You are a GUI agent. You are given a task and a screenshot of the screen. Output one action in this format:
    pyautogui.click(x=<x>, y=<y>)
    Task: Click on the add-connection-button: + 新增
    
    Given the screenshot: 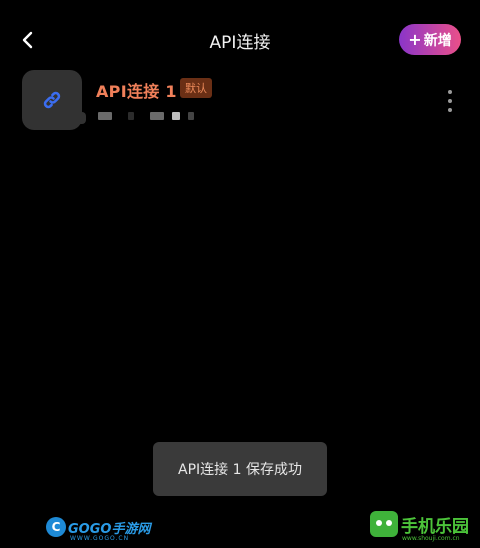 What is the action you would take?
    pyautogui.click(x=430, y=39)
    